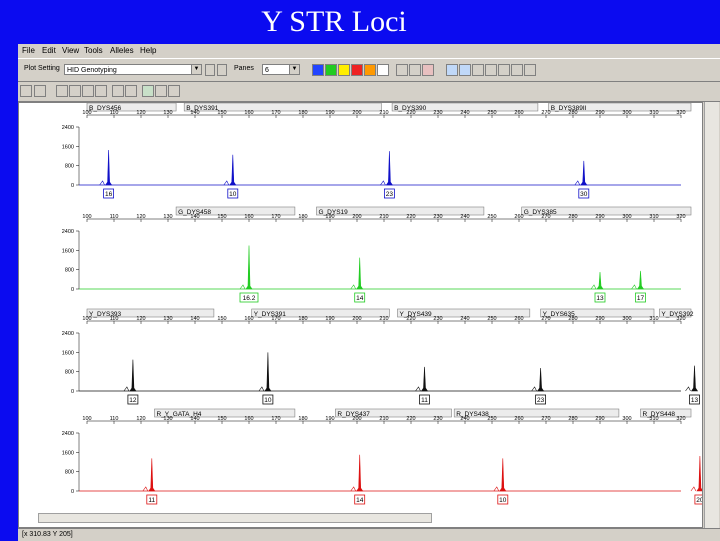  I want to click on main-toolbar: Plot Setting HID Genotyping ▼ Panes 6 ▼, so click(369, 70).